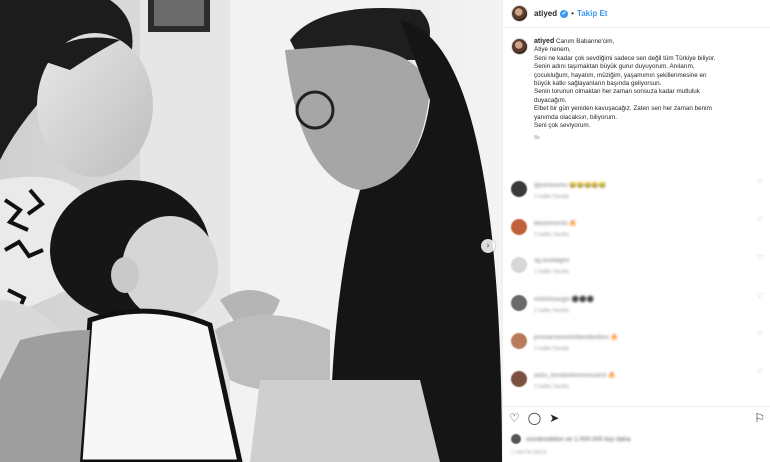  What do you see at coordinates (519, 13) in the screenshot?
I see `avatar` at bounding box center [519, 13].